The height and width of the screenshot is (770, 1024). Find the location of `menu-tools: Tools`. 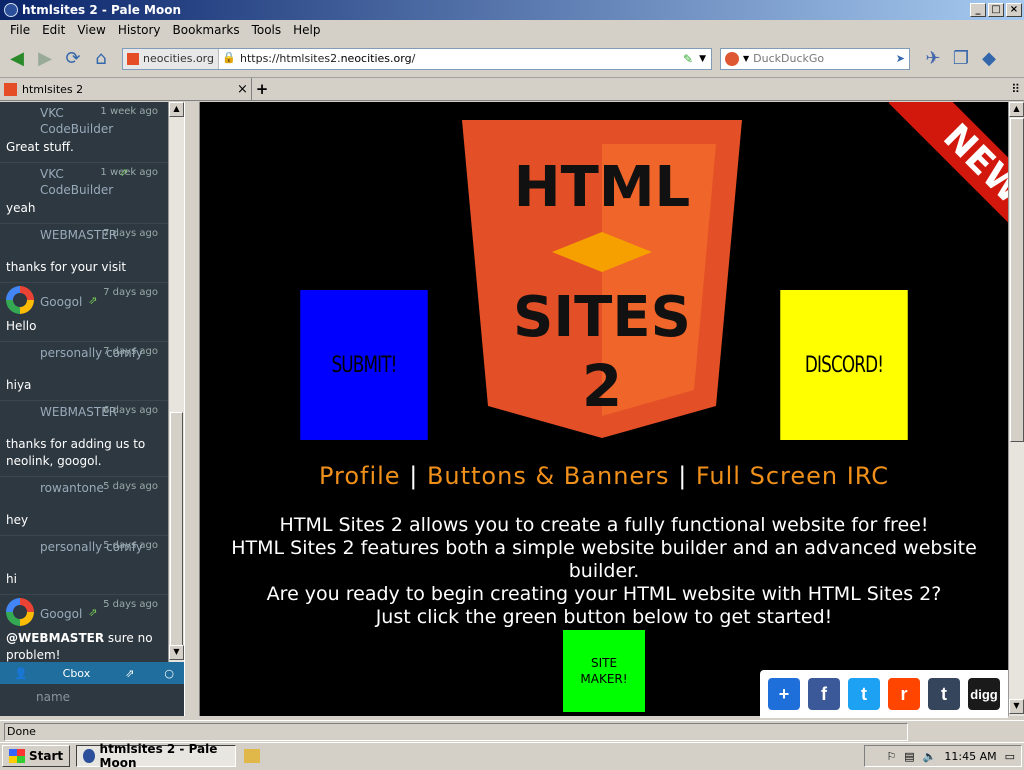

menu-tools: Tools is located at coordinates (267, 30).